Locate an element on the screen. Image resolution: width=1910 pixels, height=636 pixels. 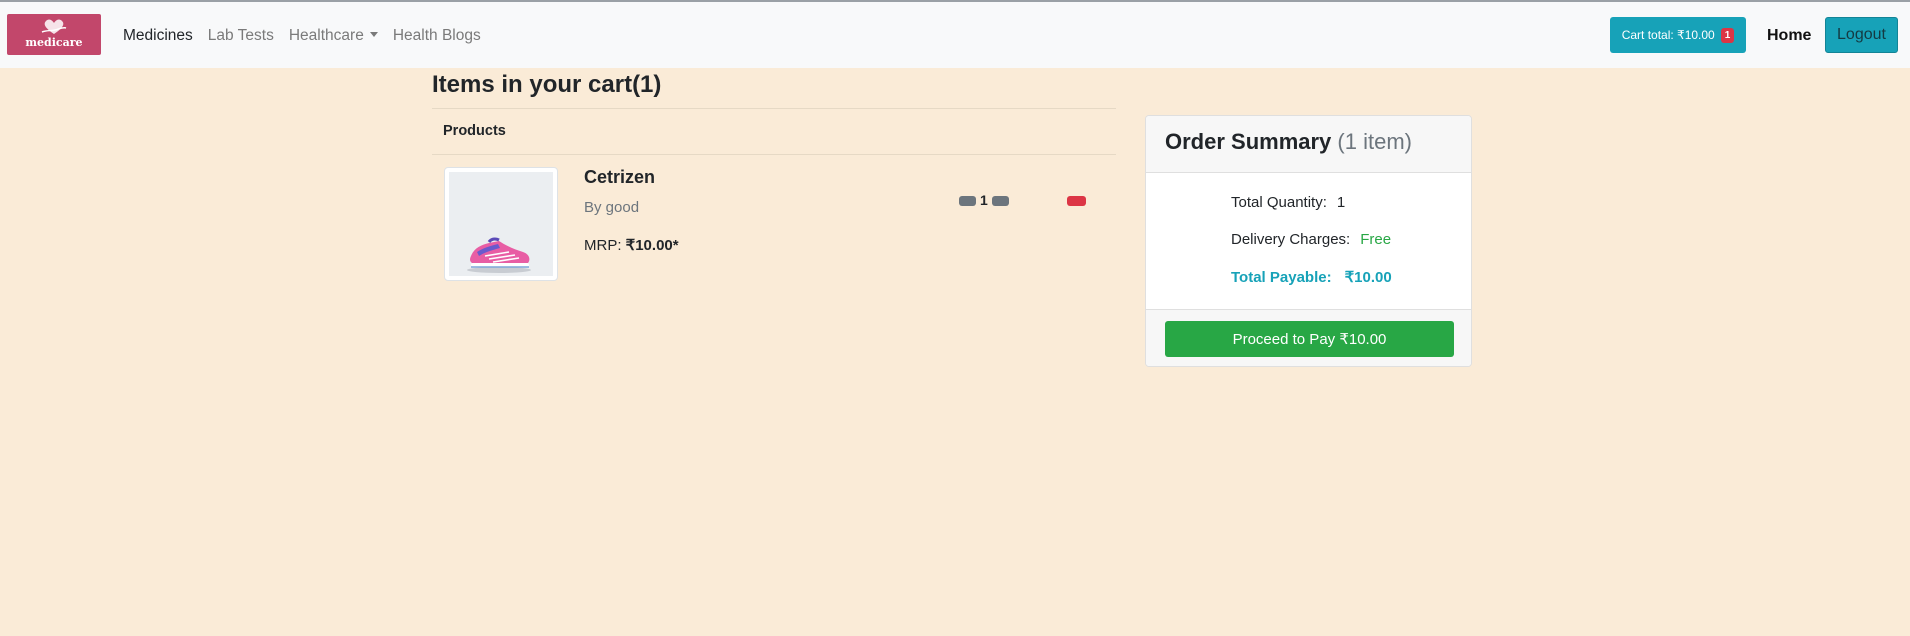
order-summary-footer: Proceed to Pay ₹10.00 is located at coordinates (1308, 337).